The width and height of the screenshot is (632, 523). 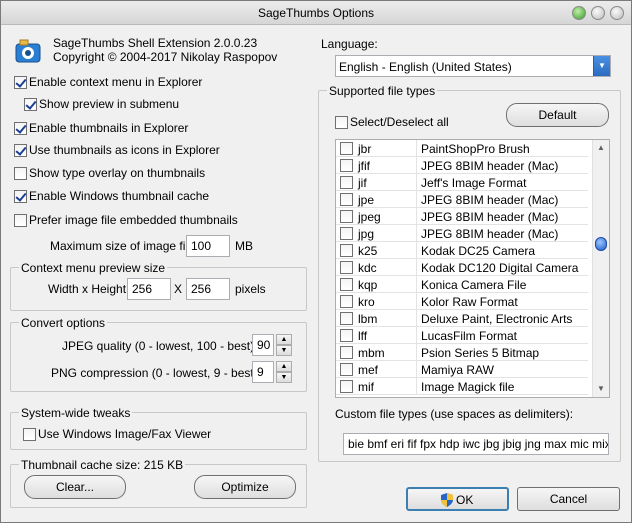 I want to click on context-preview-title: Context menu preview size, so click(x=93, y=268).